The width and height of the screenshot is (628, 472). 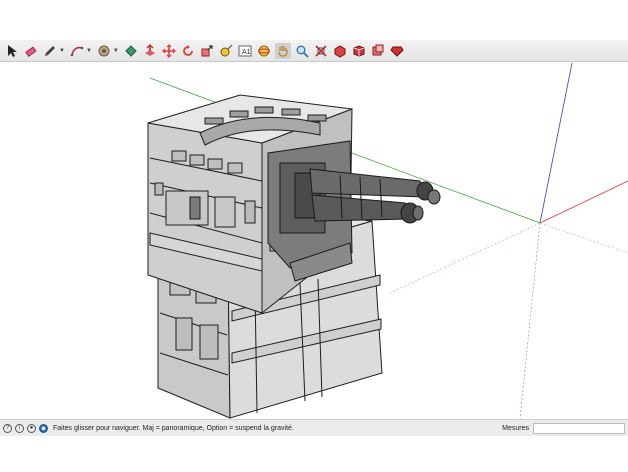 I want to click on measurements-label: Mesures, so click(x=515, y=428).